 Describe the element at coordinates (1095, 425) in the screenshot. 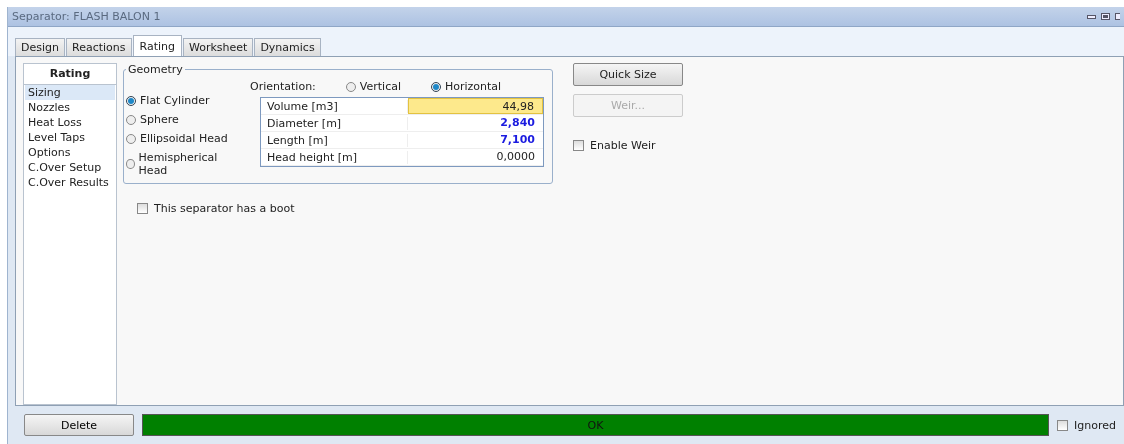

I see `checkbox-label: Ignored` at that location.